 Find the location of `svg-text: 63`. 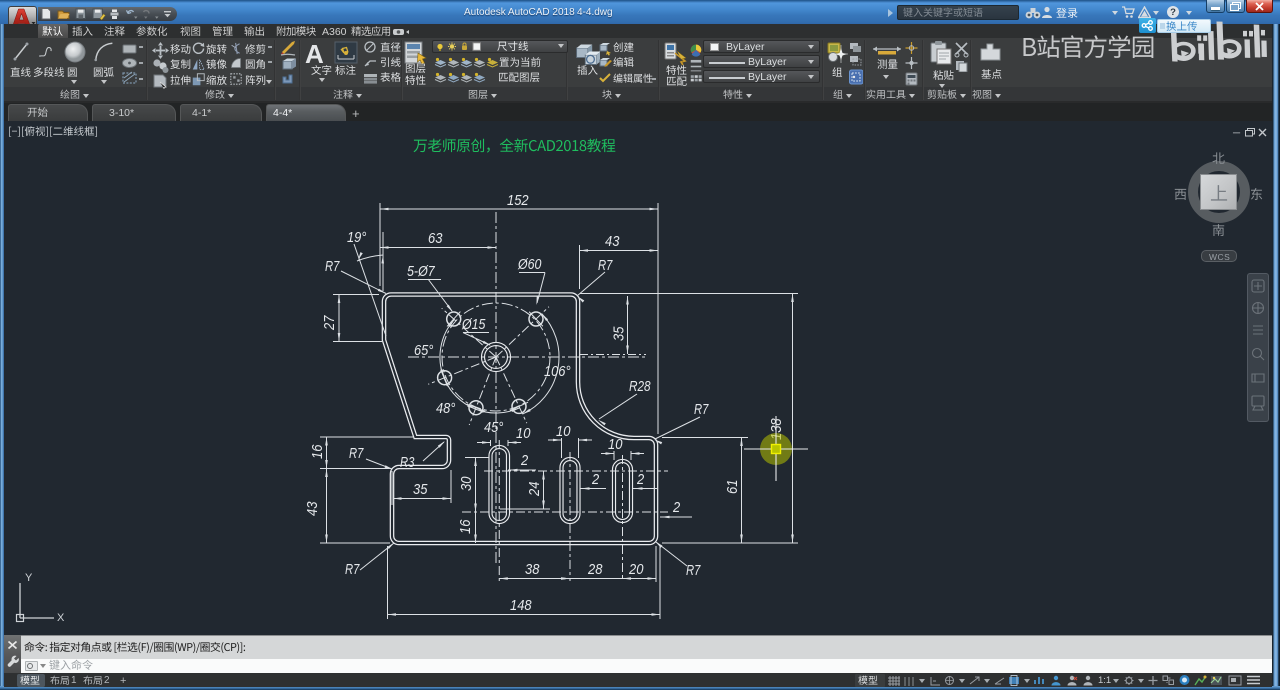

svg-text: 63 is located at coordinates (435, 238).